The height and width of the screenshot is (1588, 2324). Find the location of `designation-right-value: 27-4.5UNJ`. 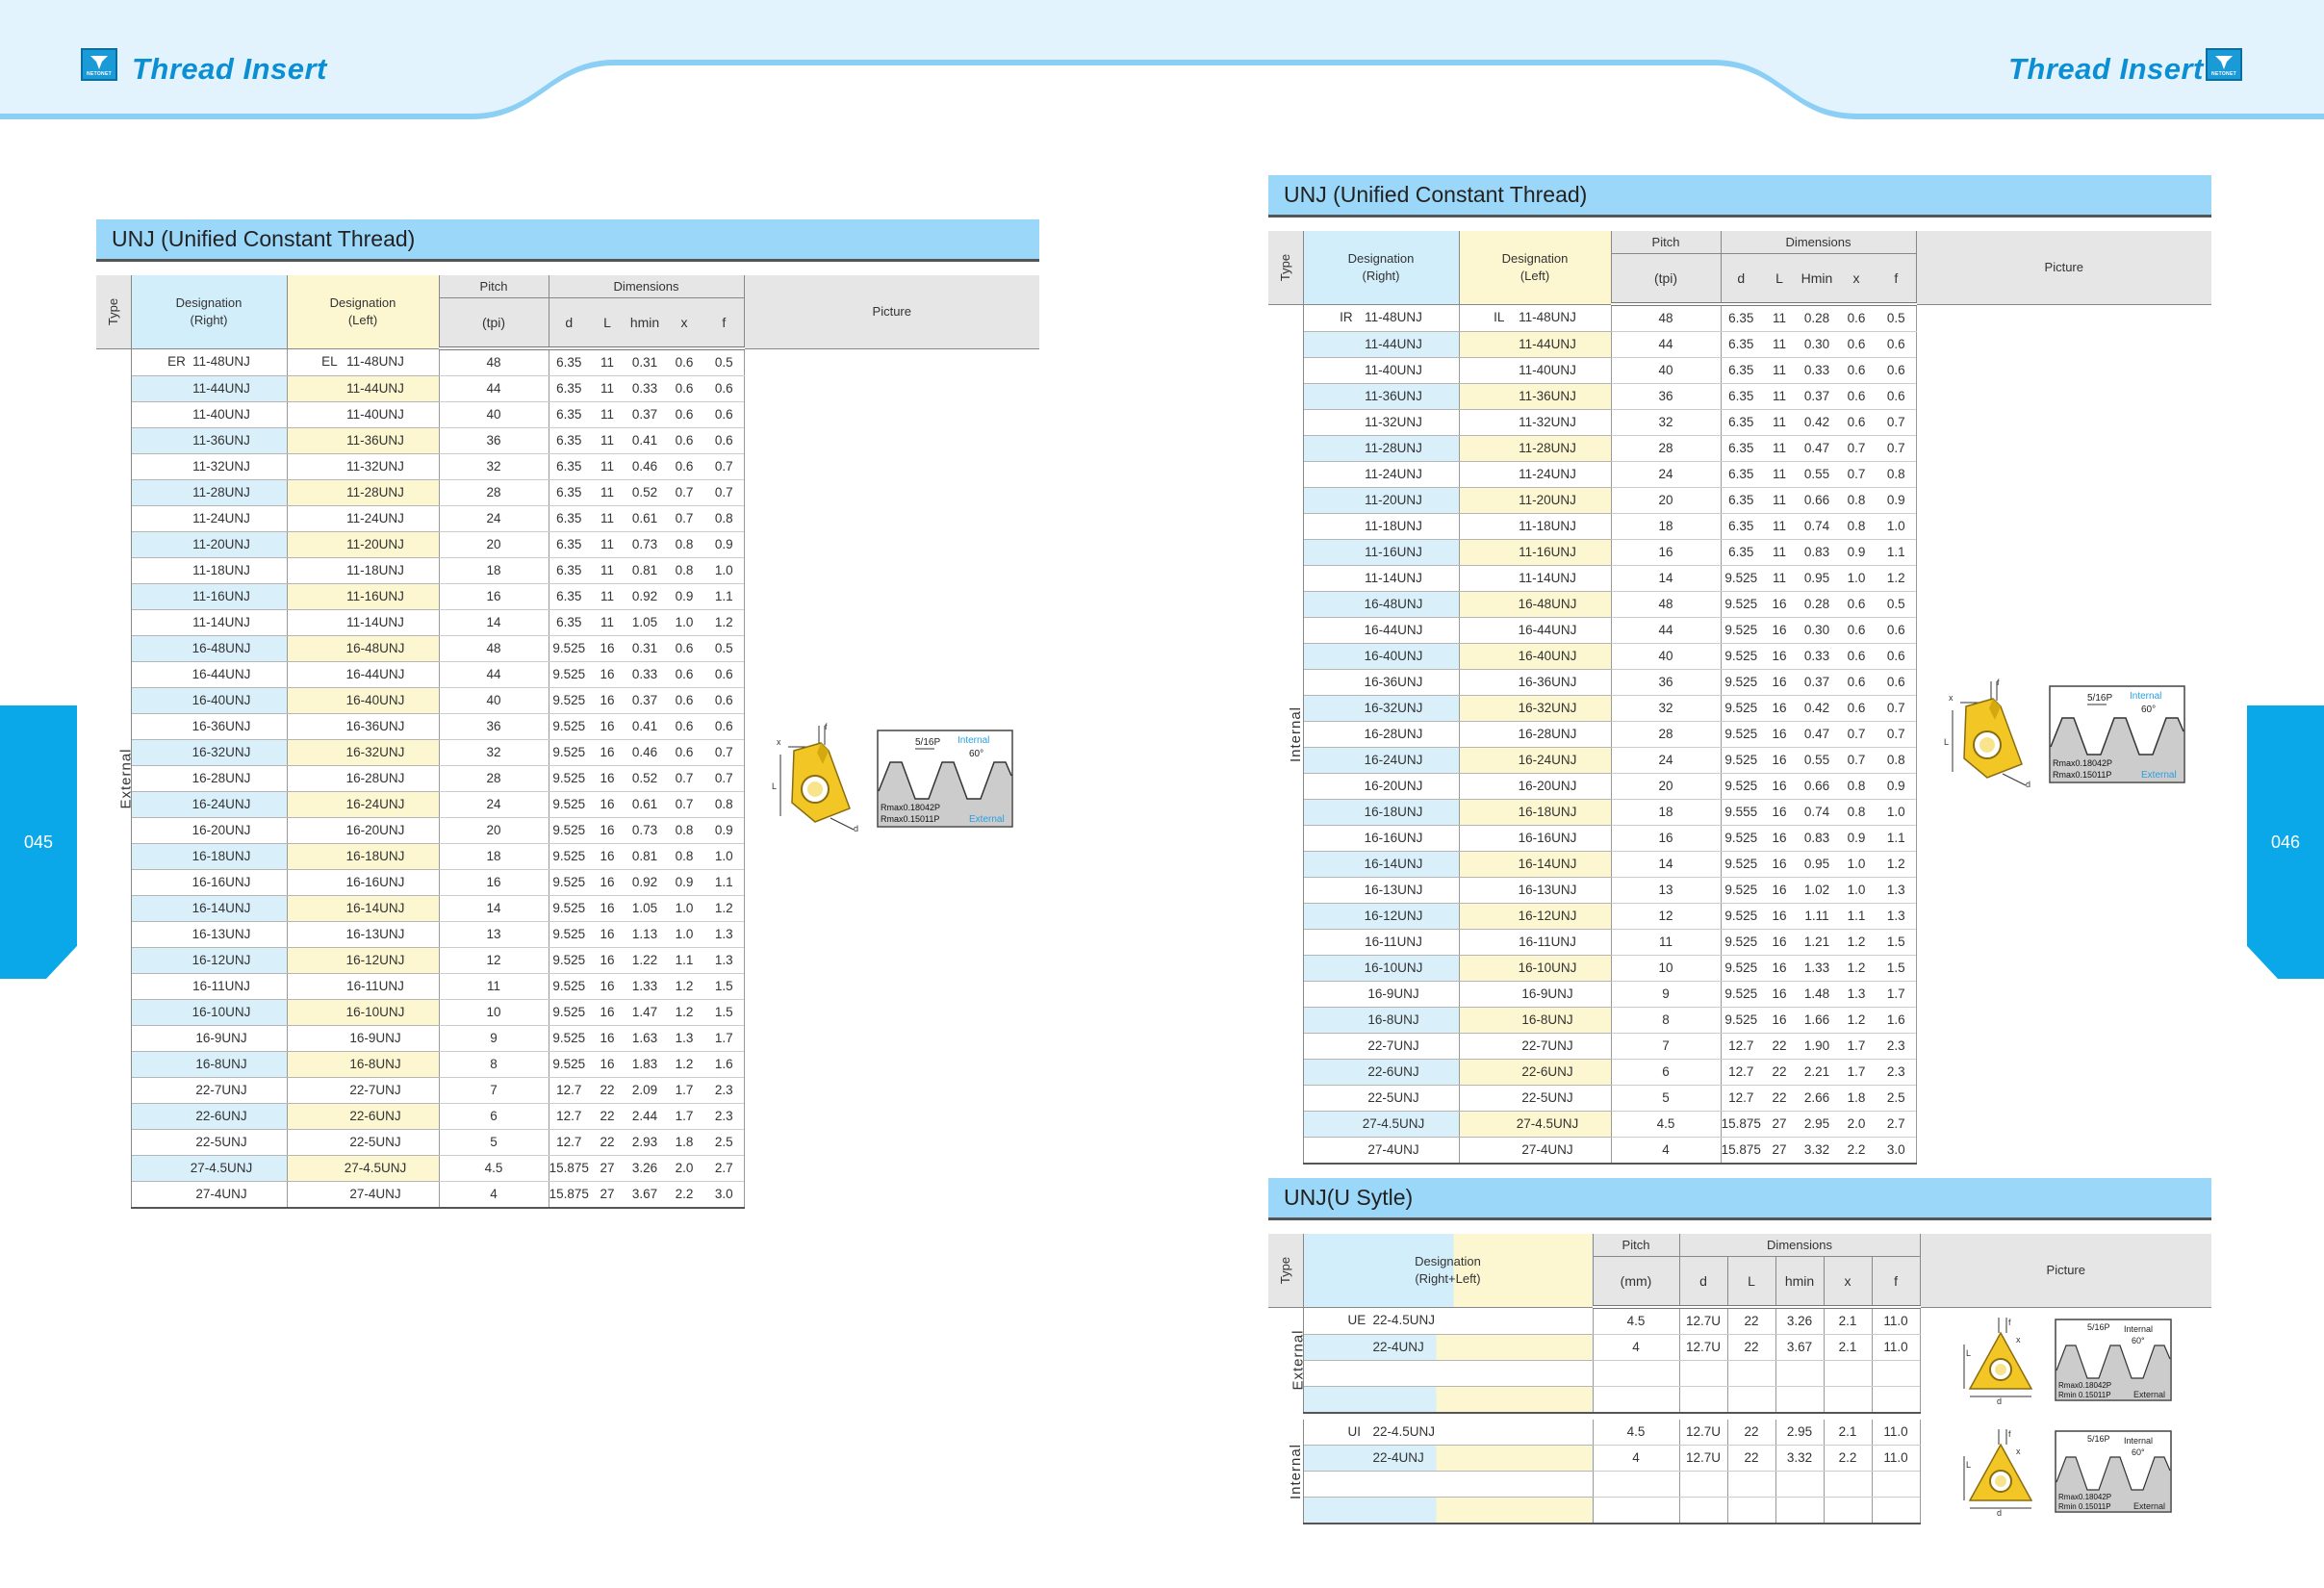

designation-right-value: 27-4.5UNJ is located at coordinates (1393, 1123).